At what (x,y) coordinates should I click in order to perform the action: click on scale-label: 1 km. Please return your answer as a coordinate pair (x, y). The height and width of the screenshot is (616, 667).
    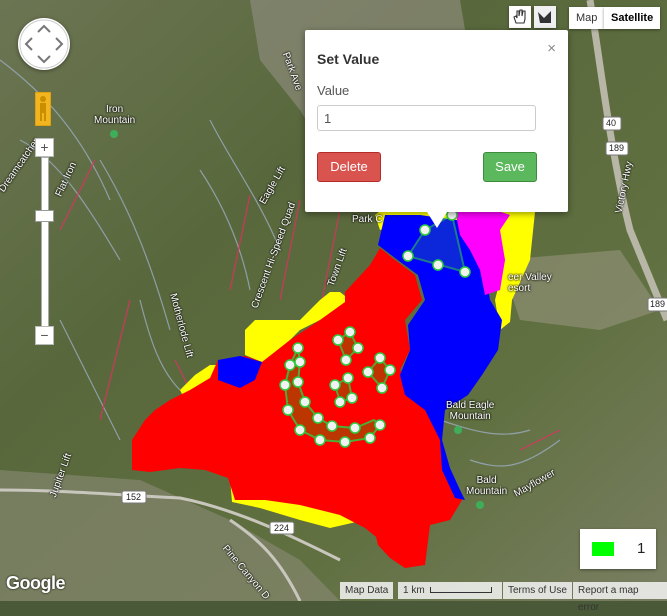
    Looking at the image, I should click on (414, 590).